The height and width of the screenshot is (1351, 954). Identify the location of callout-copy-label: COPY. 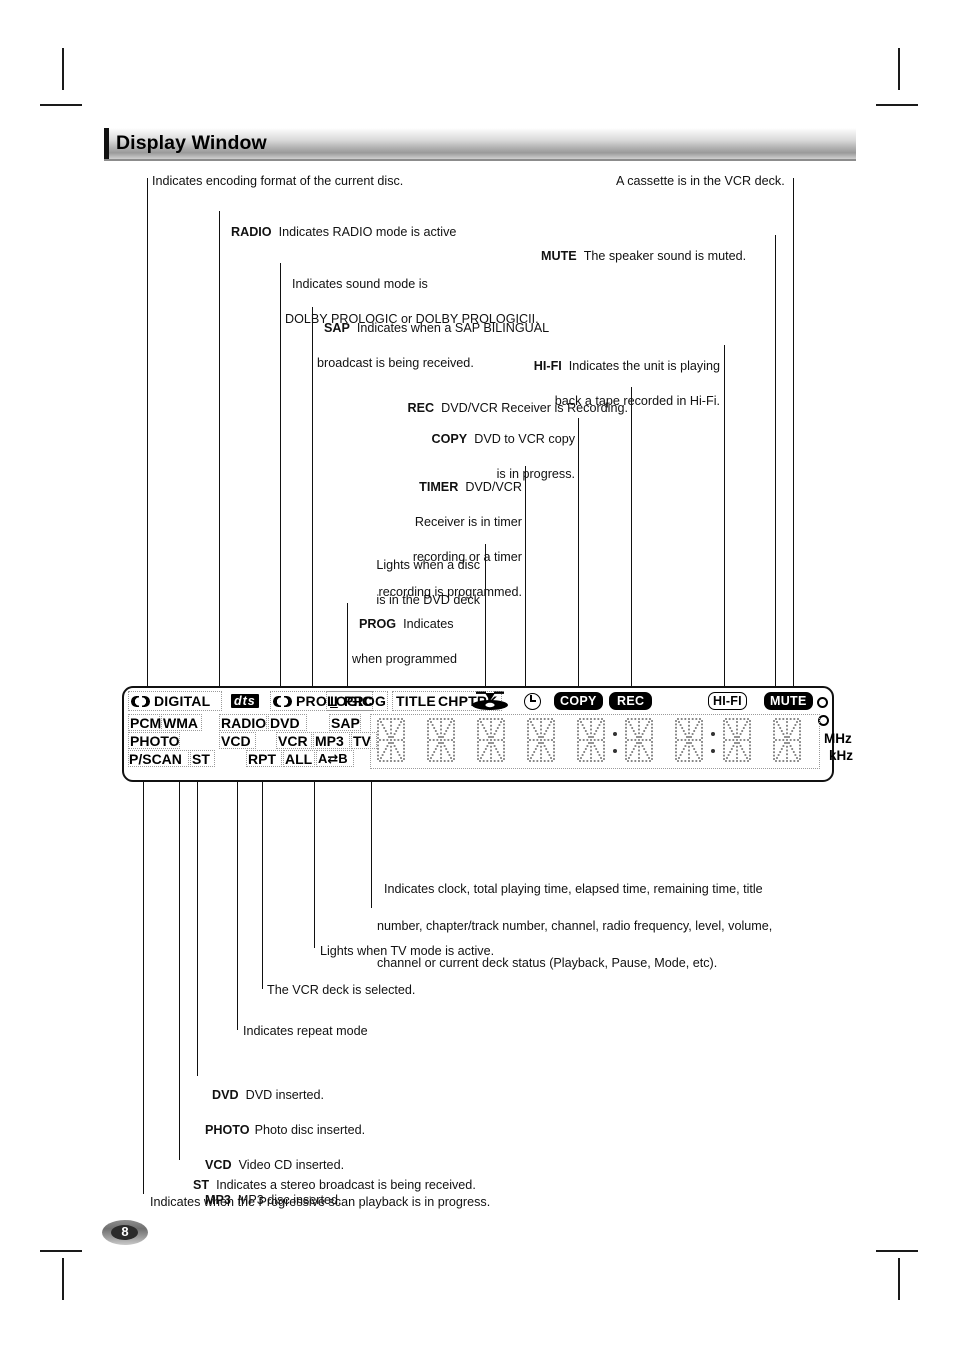
(449, 438).